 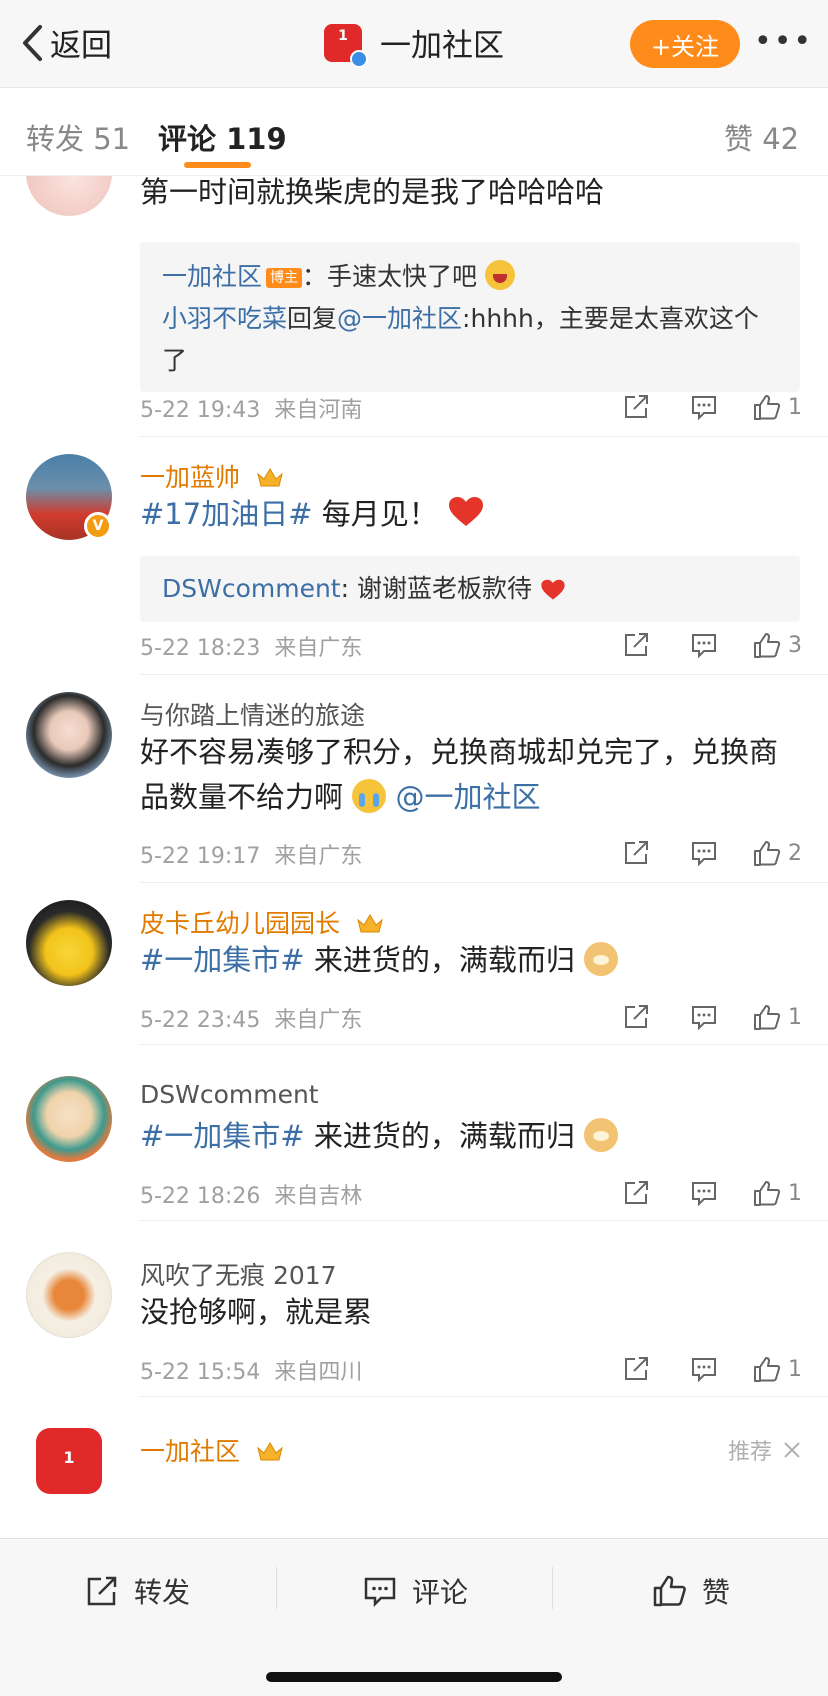 What do you see at coordinates (312, 318) in the screenshot?
I see `reply-verb: 回复` at bounding box center [312, 318].